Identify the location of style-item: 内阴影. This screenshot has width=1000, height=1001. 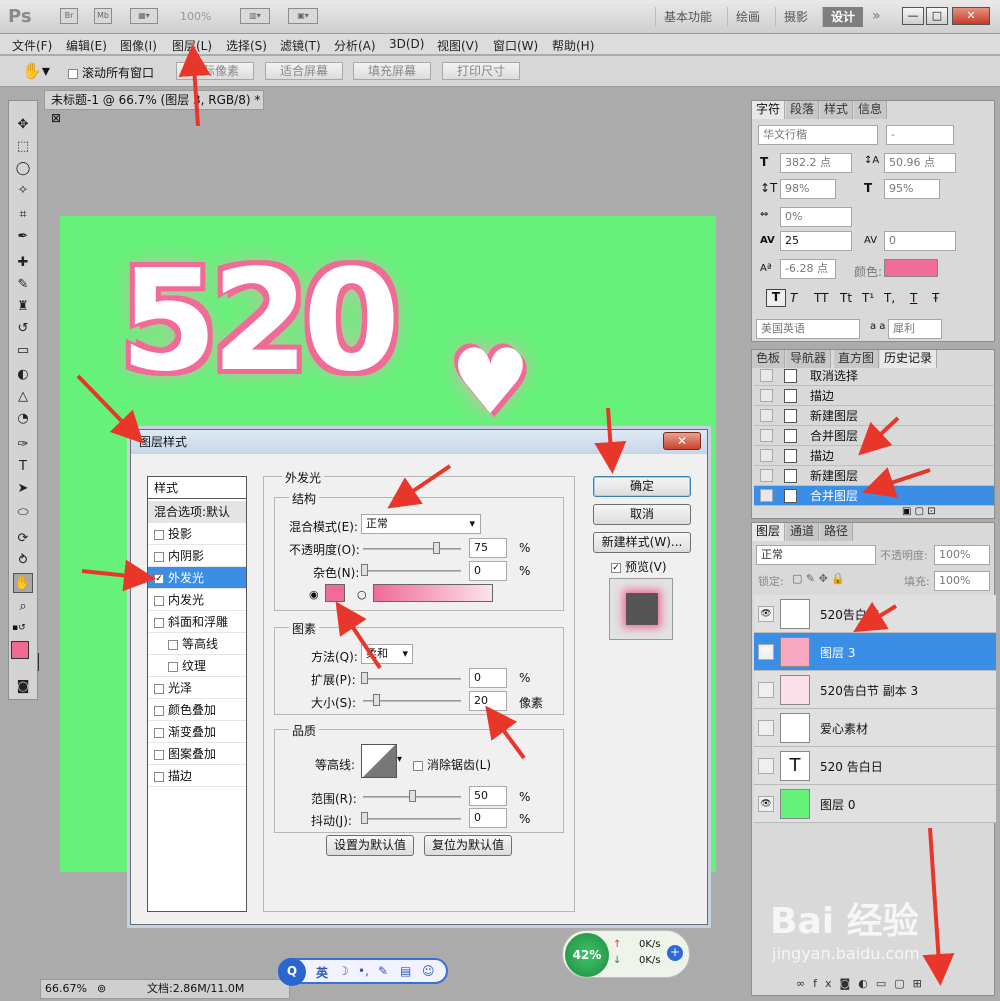
(197, 556).